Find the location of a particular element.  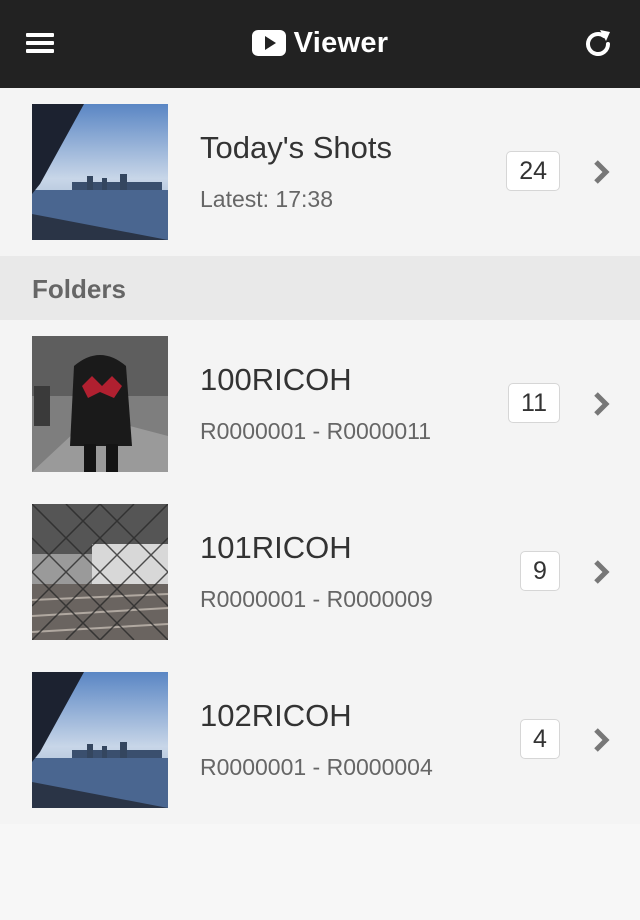

refresh-icon is located at coordinates (598, 43).